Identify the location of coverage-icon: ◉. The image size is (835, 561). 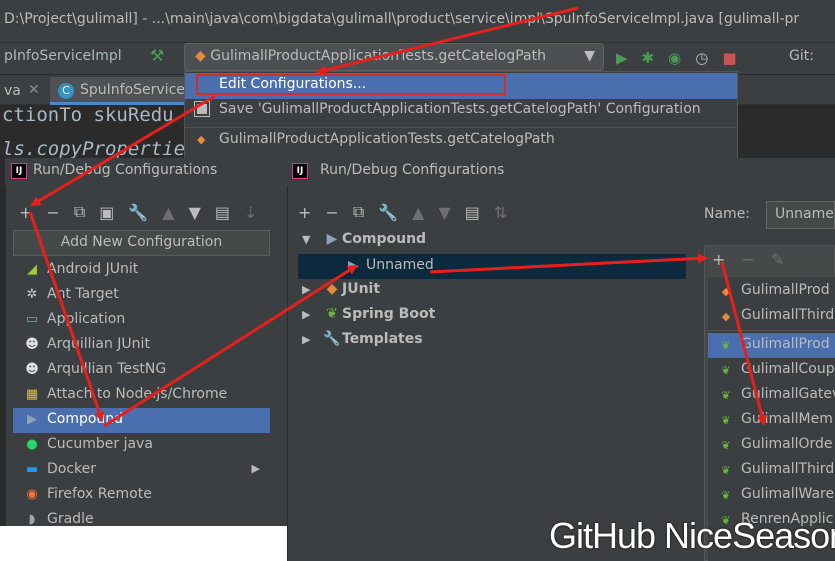
(674, 58).